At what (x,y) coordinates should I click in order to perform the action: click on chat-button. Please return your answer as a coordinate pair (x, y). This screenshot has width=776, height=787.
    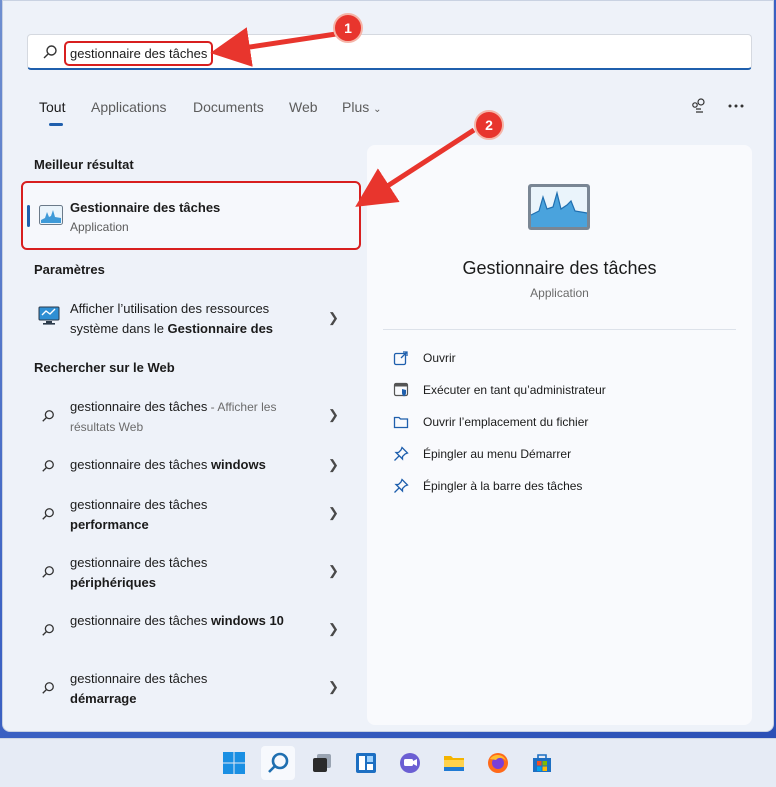
    Looking at the image, I should click on (410, 763).